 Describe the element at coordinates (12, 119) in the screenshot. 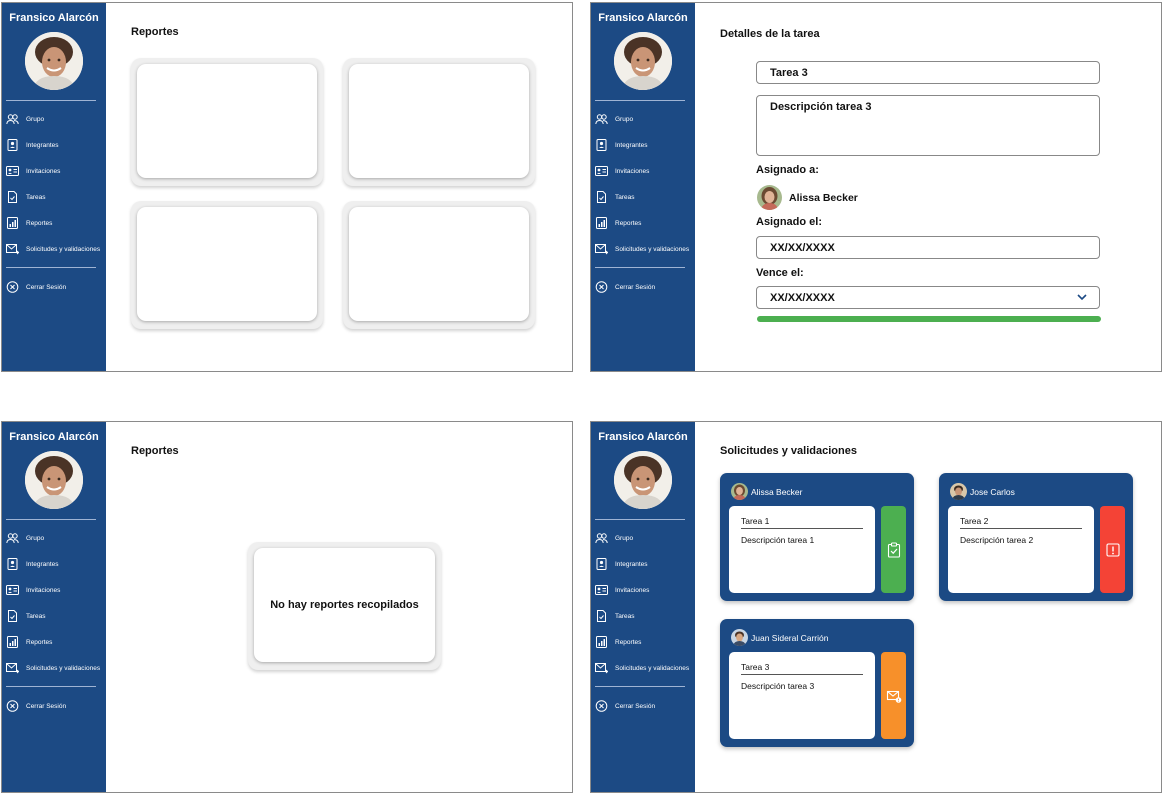

I see `group-icon` at that location.